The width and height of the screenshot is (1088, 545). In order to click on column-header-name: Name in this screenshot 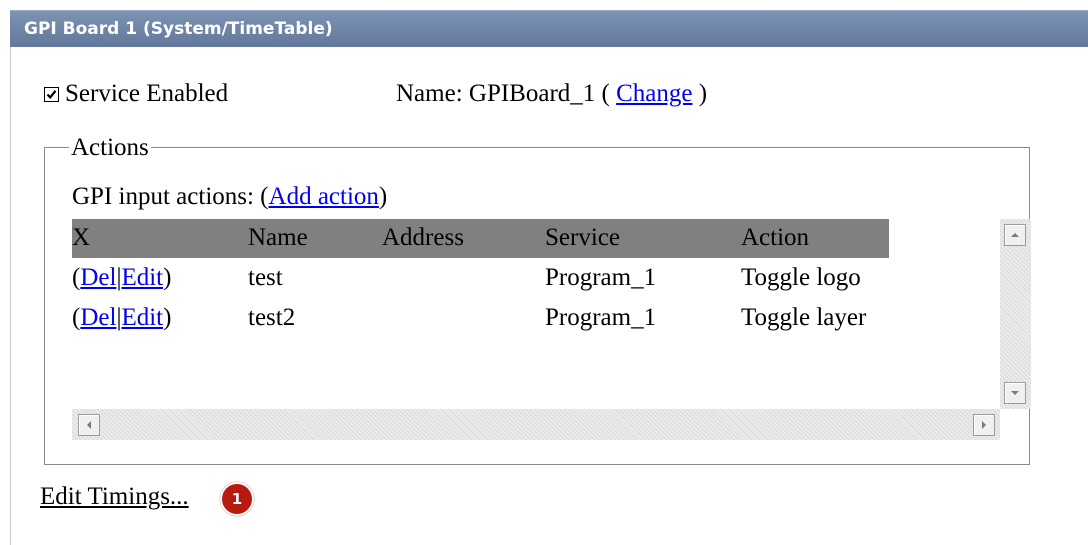, I will do `click(278, 237)`.